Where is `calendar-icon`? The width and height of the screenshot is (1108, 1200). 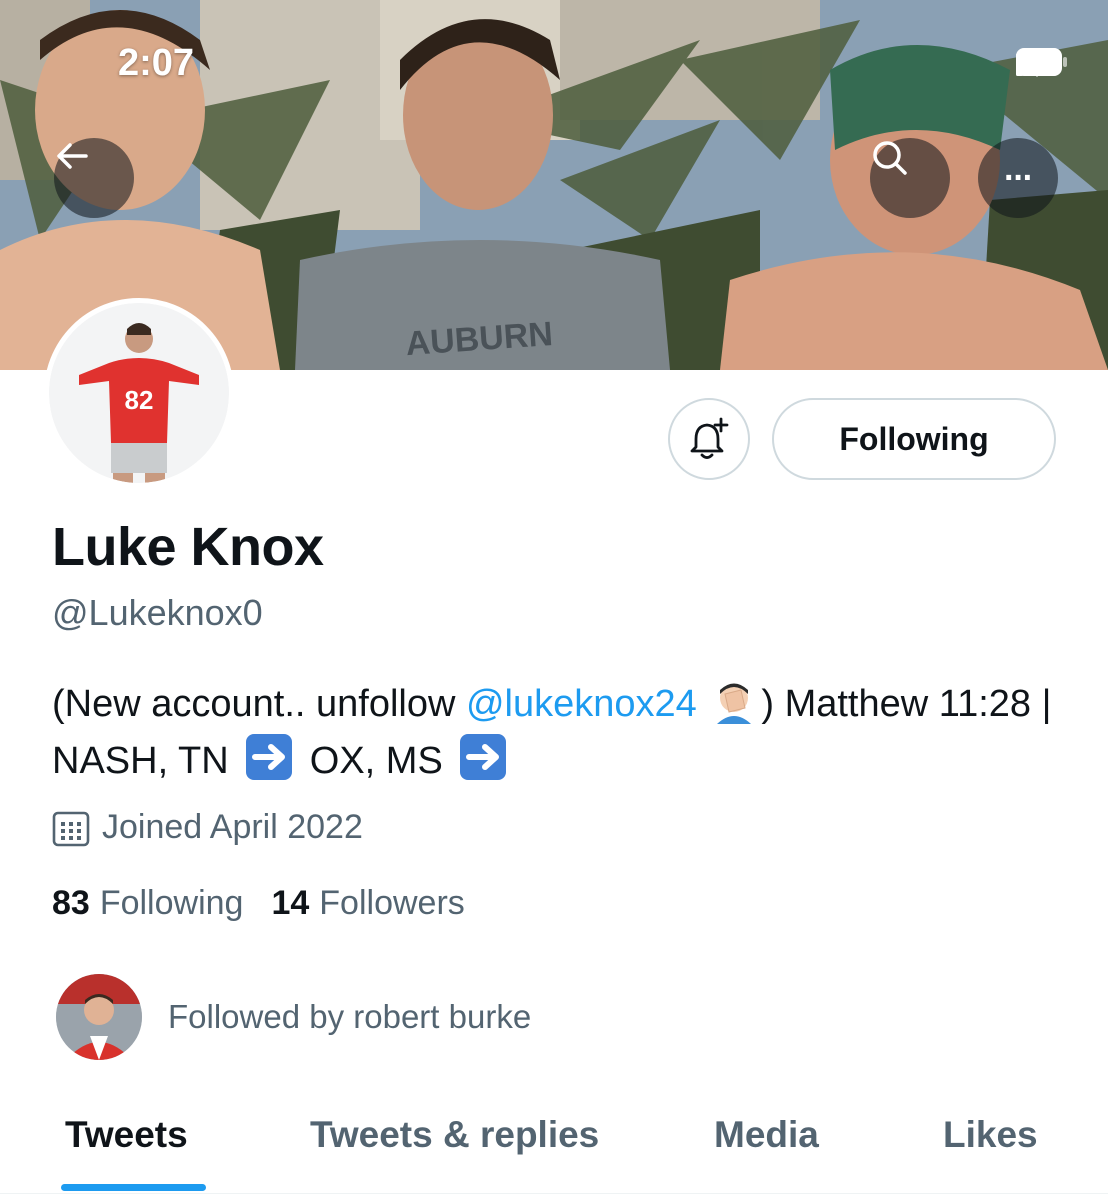
calendar-icon is located at coordinates (71, 828).